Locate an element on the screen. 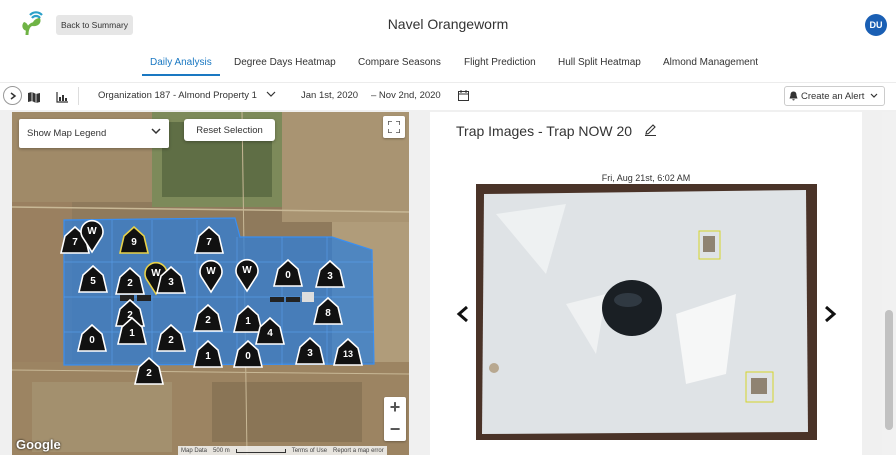 This screenshot has width=896, height=455. top-bar: Back to Summary Navel Orangeworm DU is located at coordinates (448, 24).